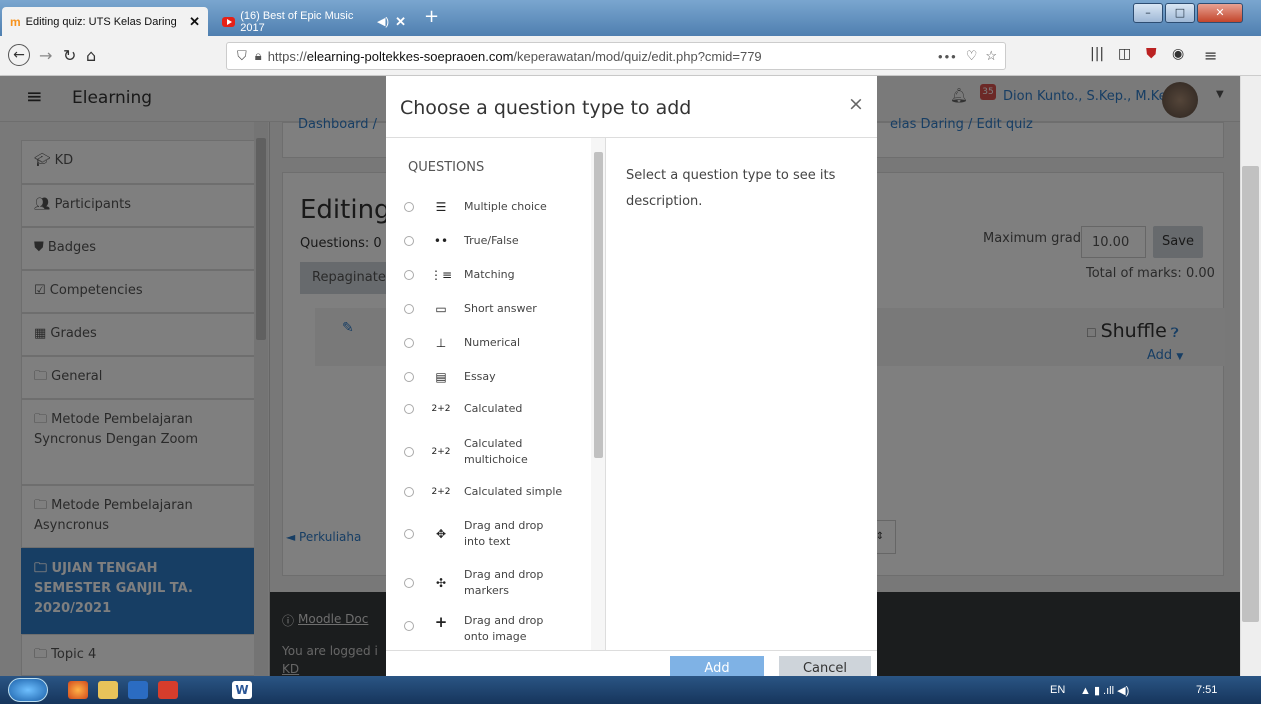 The image size is (1261, 704). What do you see at coordinates (431, 16) in the screenshot?
I see `new-tab-icon: +` at bounding box center [431, 16].